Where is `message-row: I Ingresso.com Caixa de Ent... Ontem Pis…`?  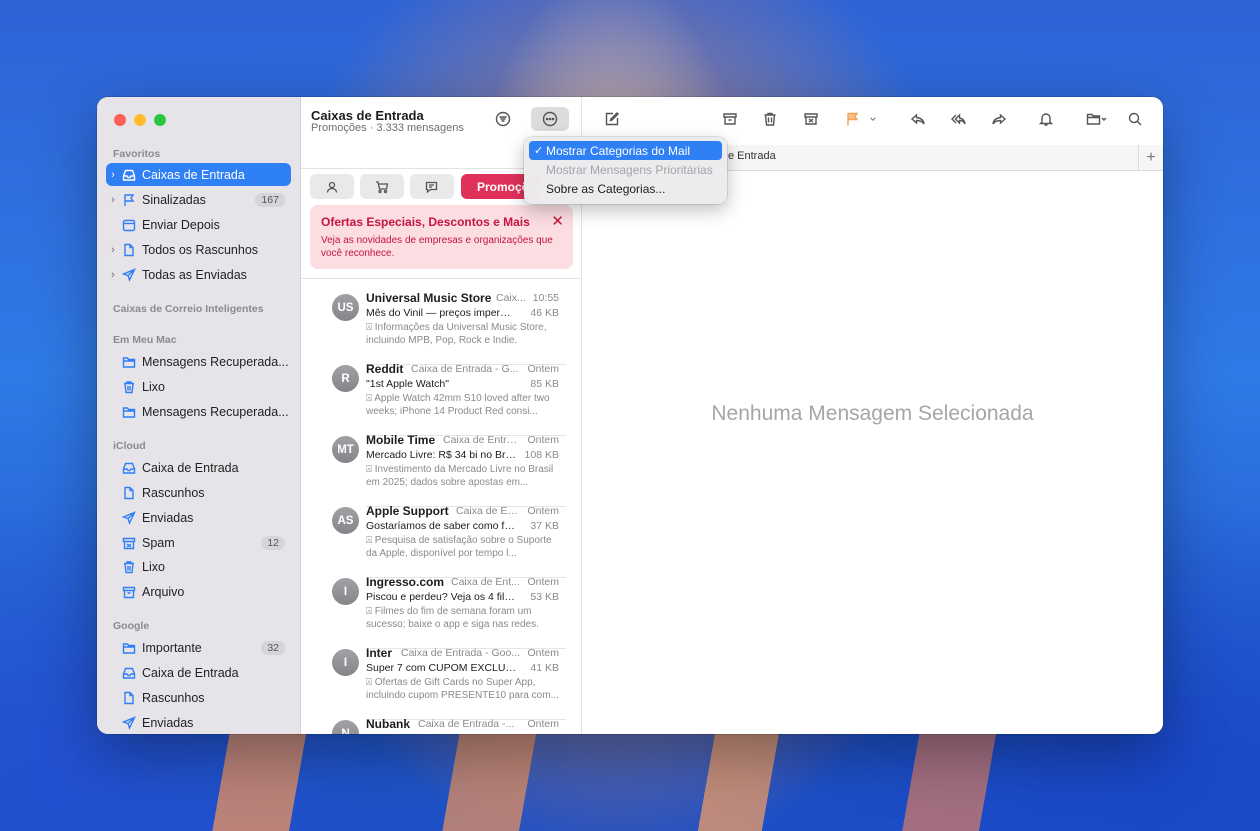
message-row: I Ingresso.com Caixa de Ent... Ontem Pis… is located at coordinates (441, 612).